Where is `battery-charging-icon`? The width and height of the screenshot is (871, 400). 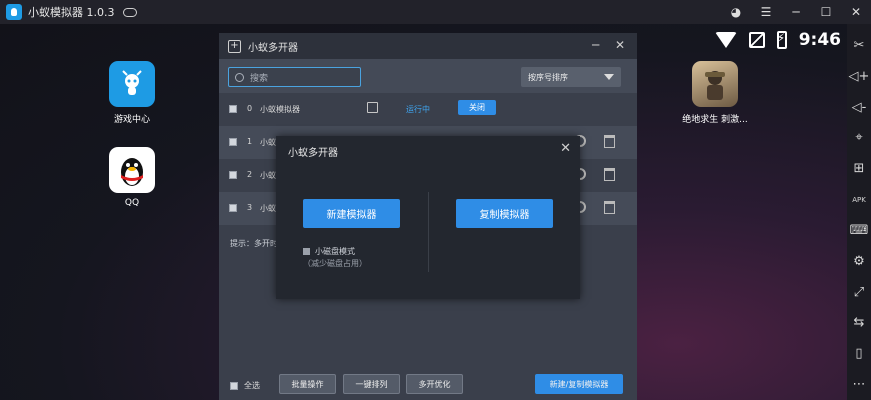 battery-charging-icon is located at coordinates (781, 40).